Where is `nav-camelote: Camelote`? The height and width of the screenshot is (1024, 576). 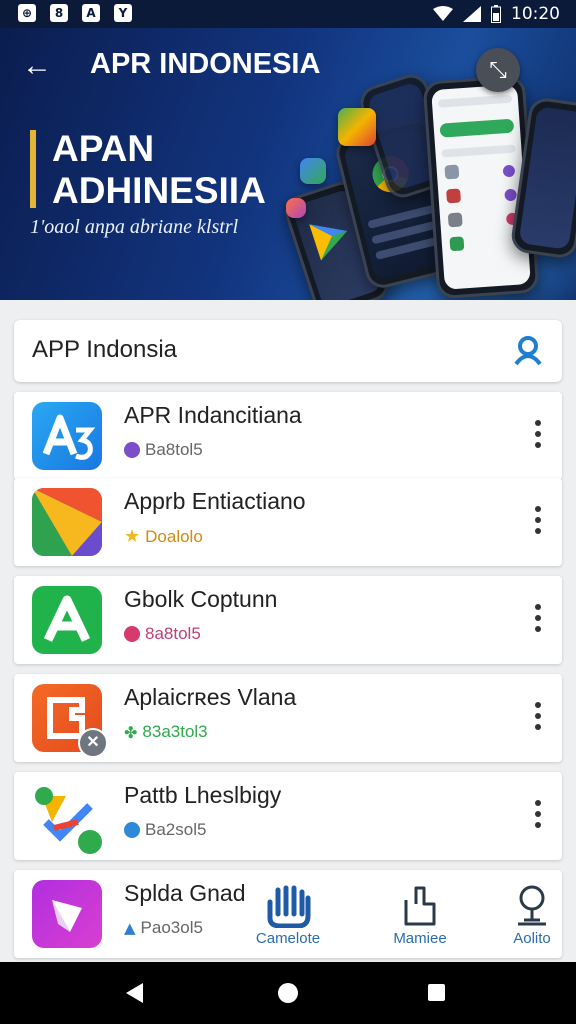 nav-camelote: Camelote is located at coordinates (288, 920).